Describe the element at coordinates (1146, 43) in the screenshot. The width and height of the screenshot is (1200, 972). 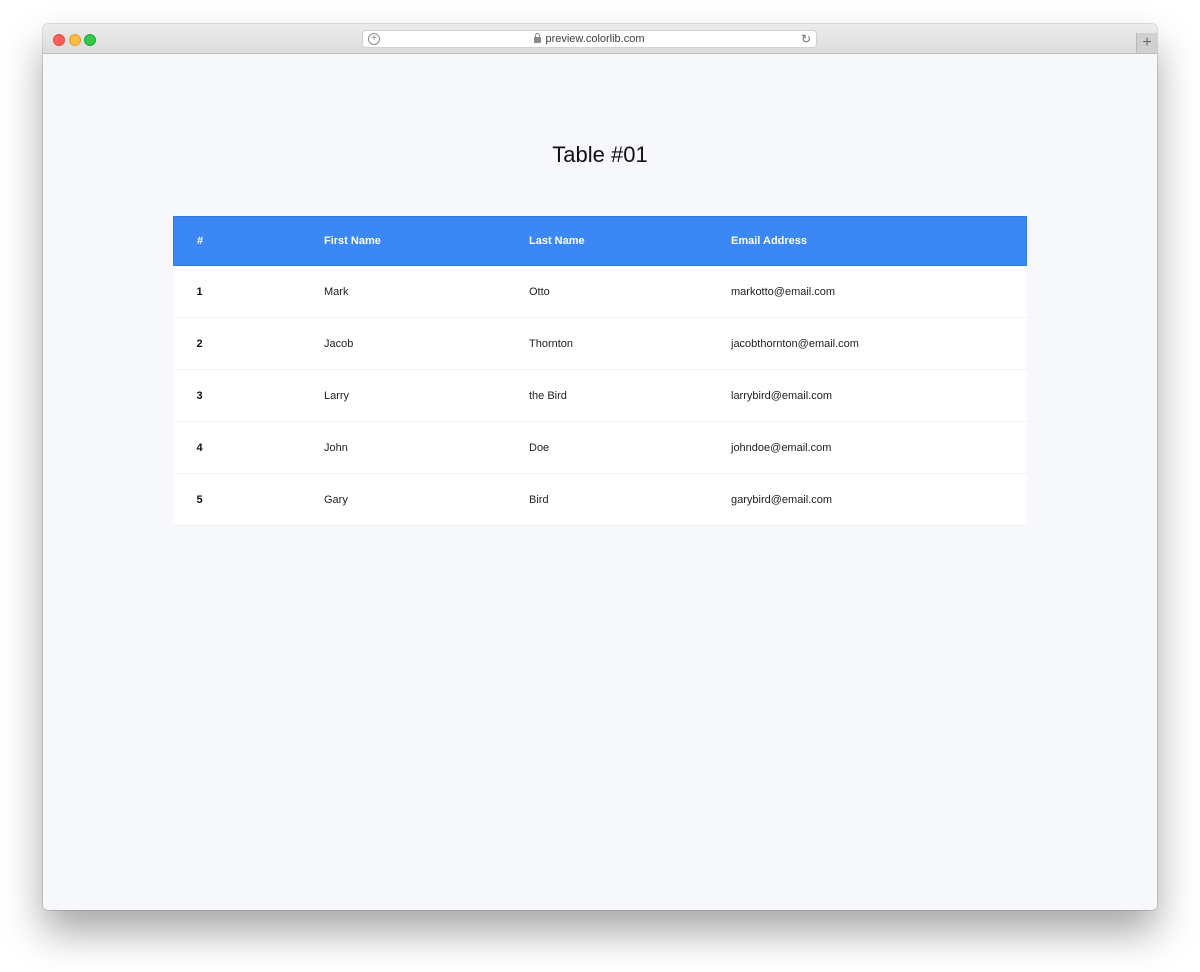
I see `new-tab-button: +` at that location.